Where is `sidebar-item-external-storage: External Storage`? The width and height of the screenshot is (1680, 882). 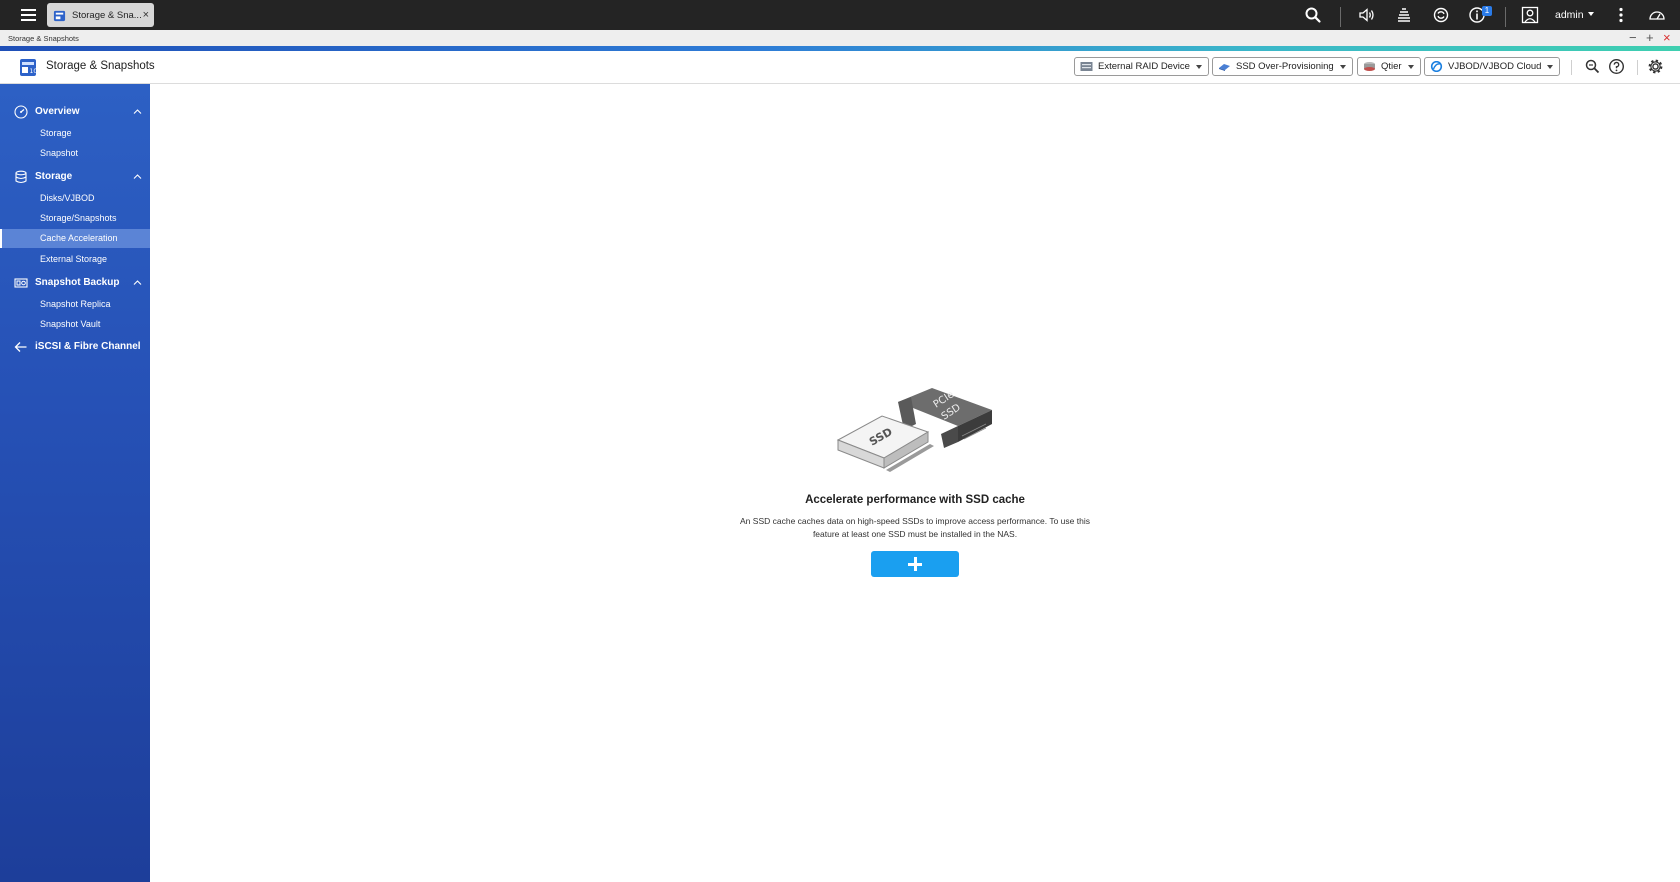
sidebar-item-external-storage: External Storage is located at coordinates (75, 259).